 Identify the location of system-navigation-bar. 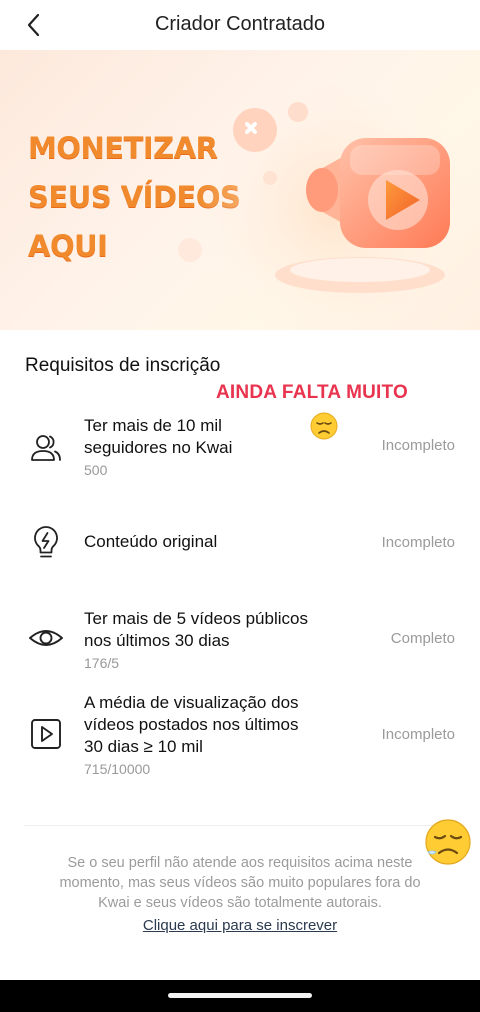
(240, 996).